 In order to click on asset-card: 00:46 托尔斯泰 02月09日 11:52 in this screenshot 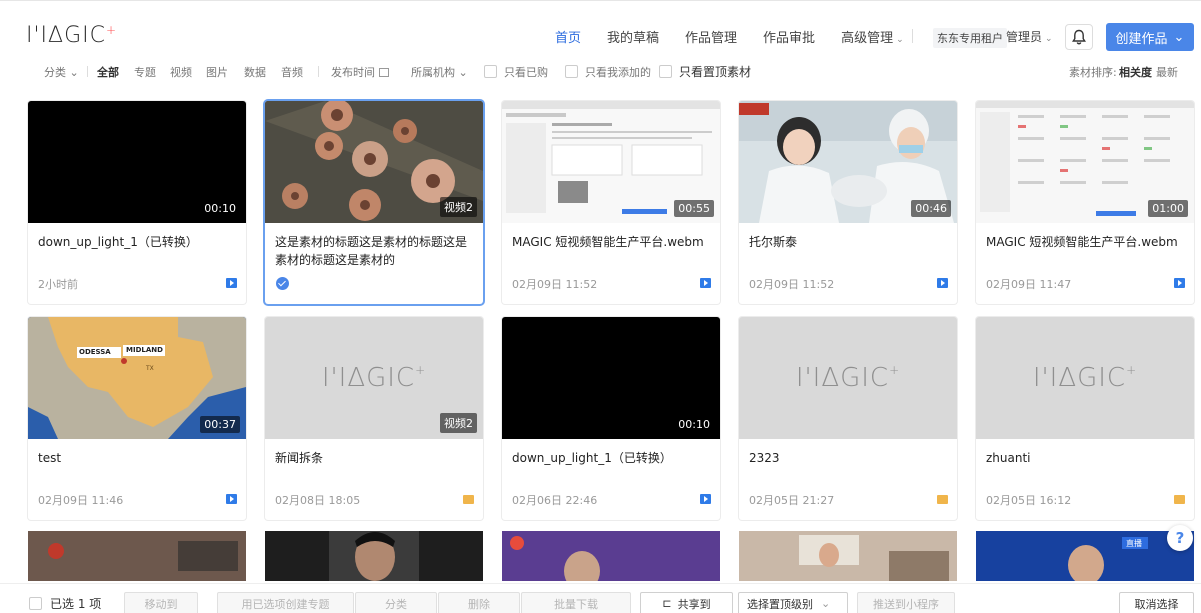, I will do `click(848, 202)`.